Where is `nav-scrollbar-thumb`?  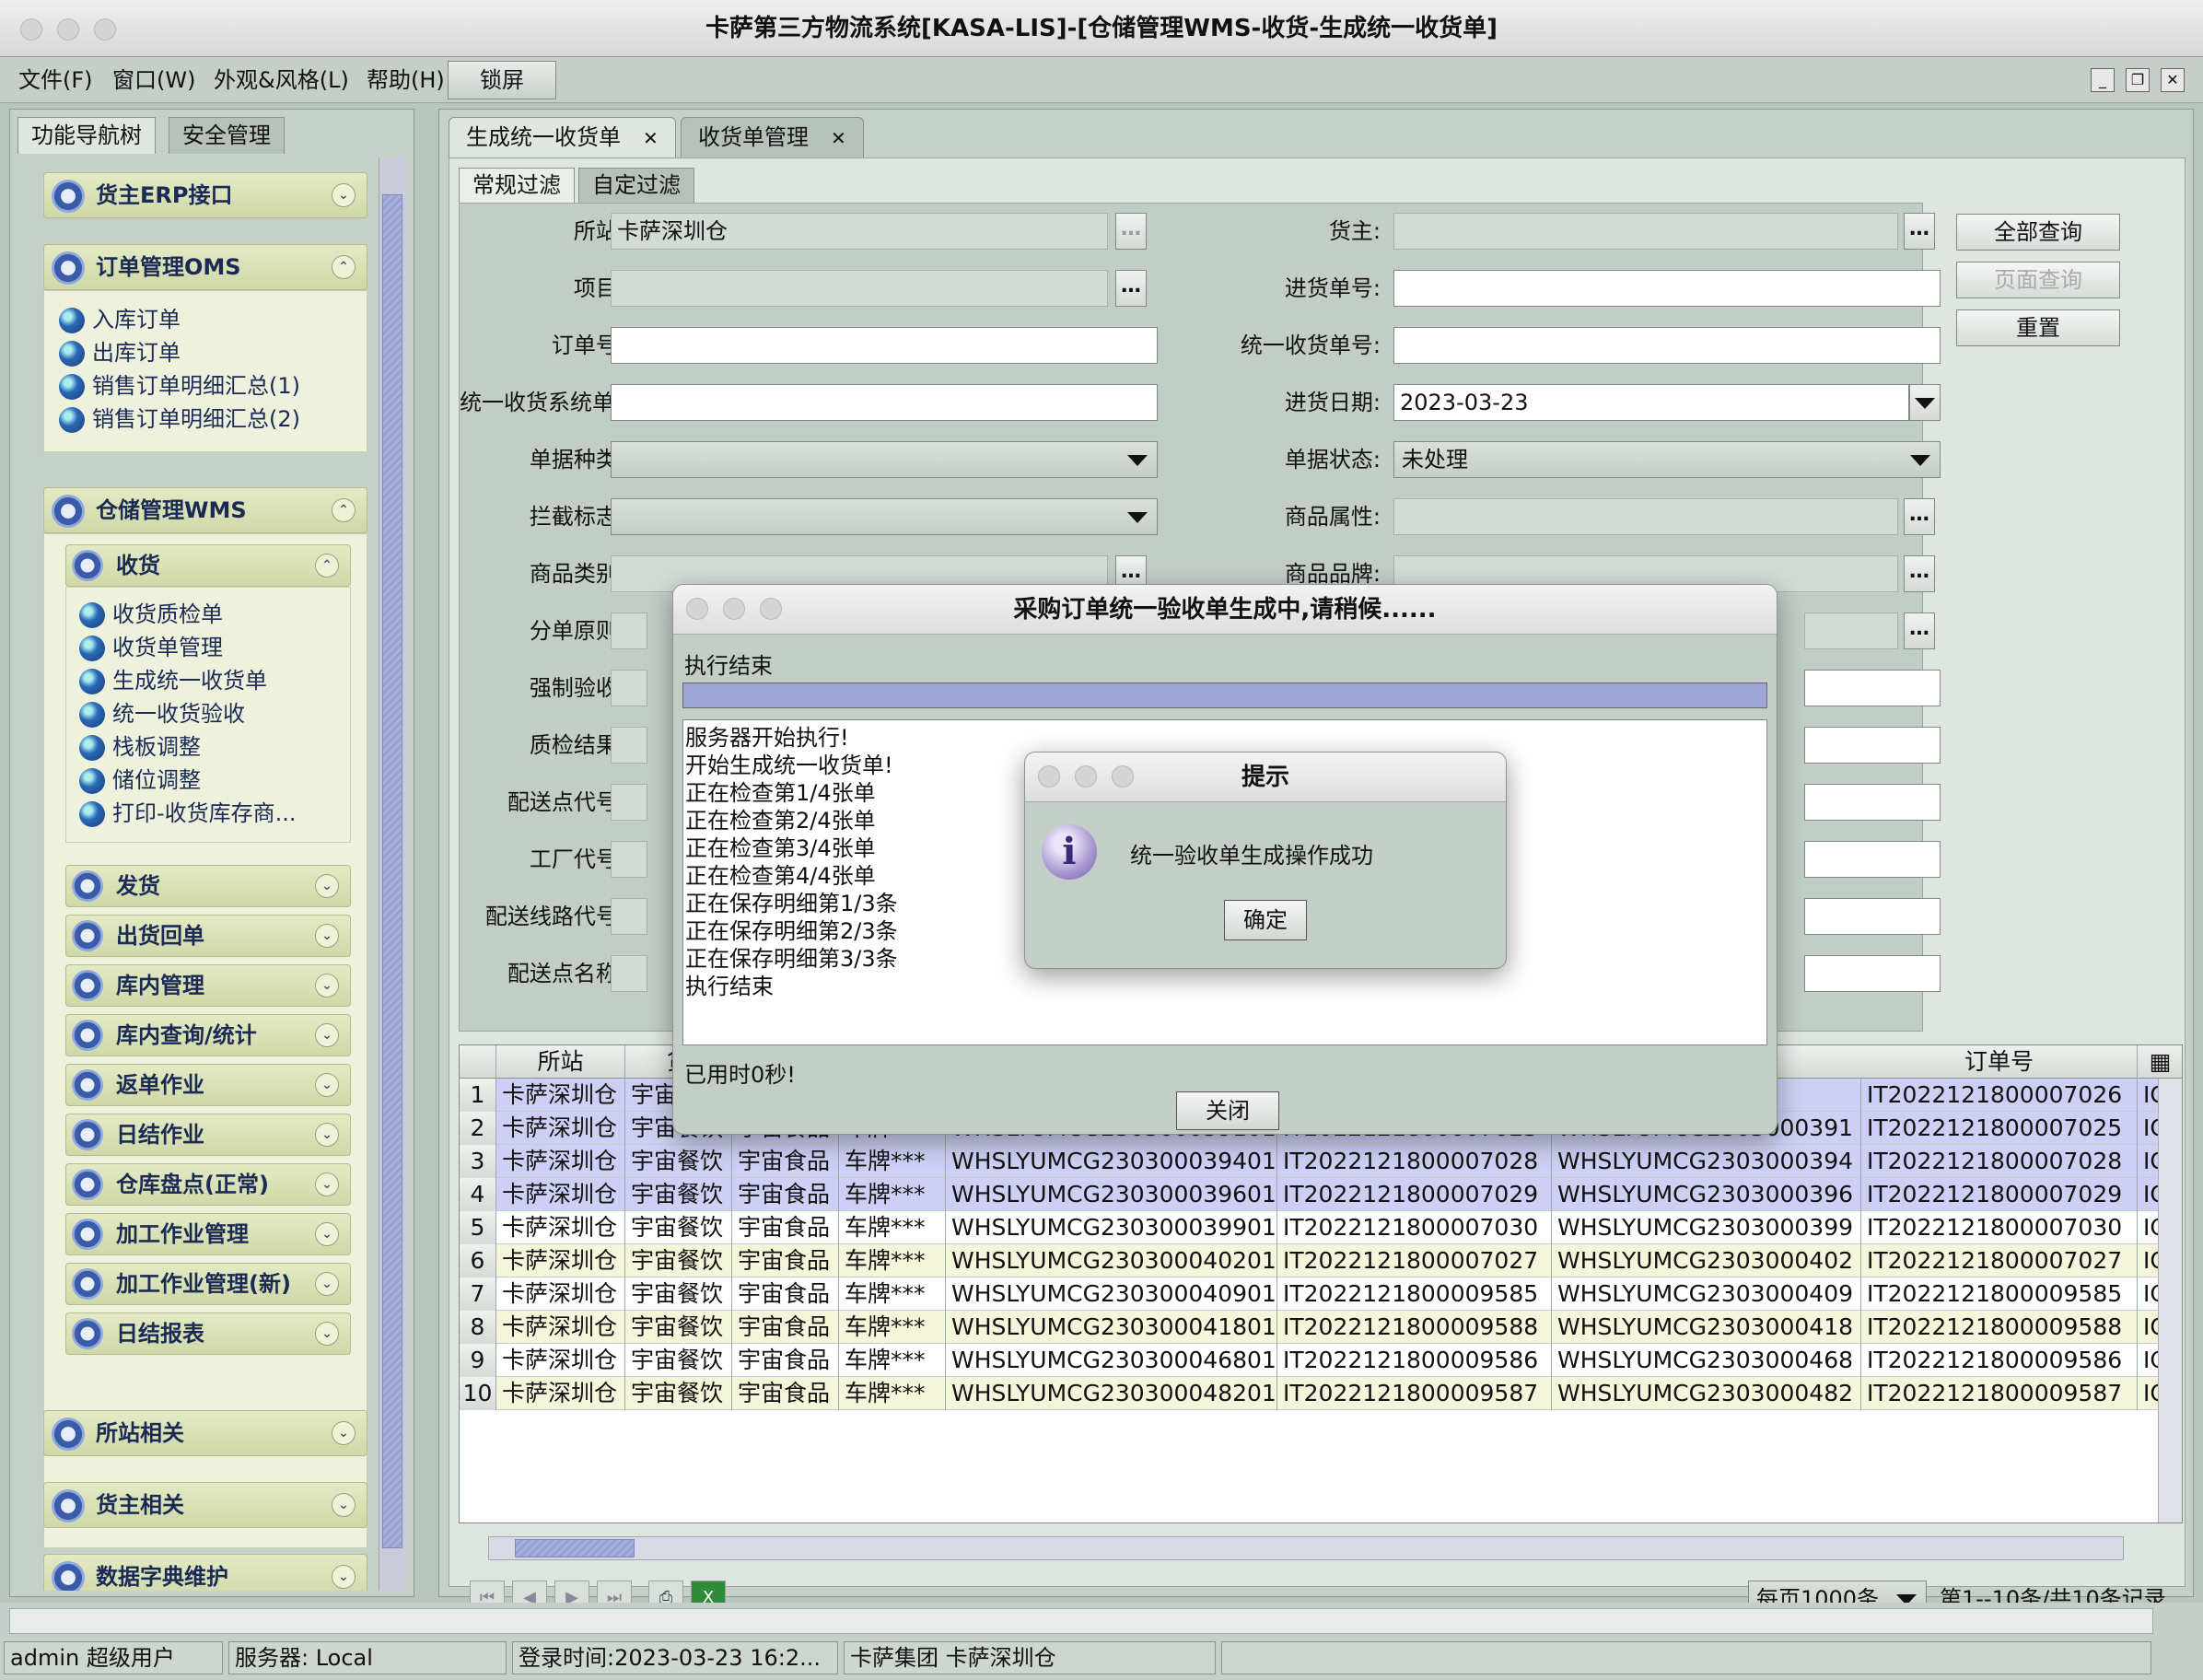
nav-scrollbar-thumb is located at coordinates (392, 871).